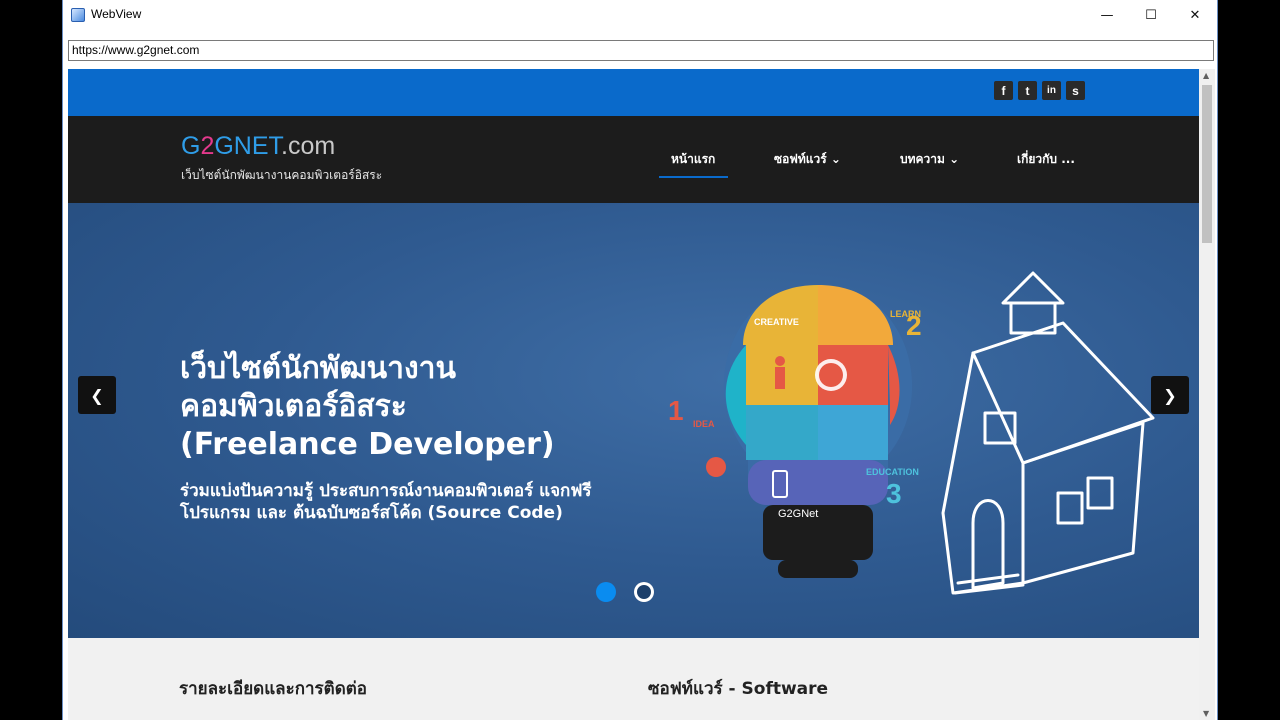  What do you see at coordinates (633, 92) in the screenshot?
I see `top-bar: f t in s` at bounding box center [633, 92].